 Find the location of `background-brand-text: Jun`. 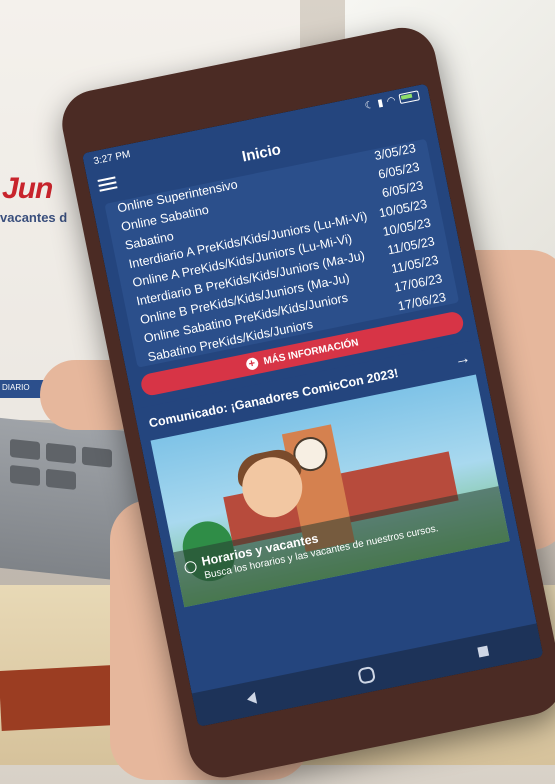

background-brand-text: Jun is located at coordinates (27, 188).